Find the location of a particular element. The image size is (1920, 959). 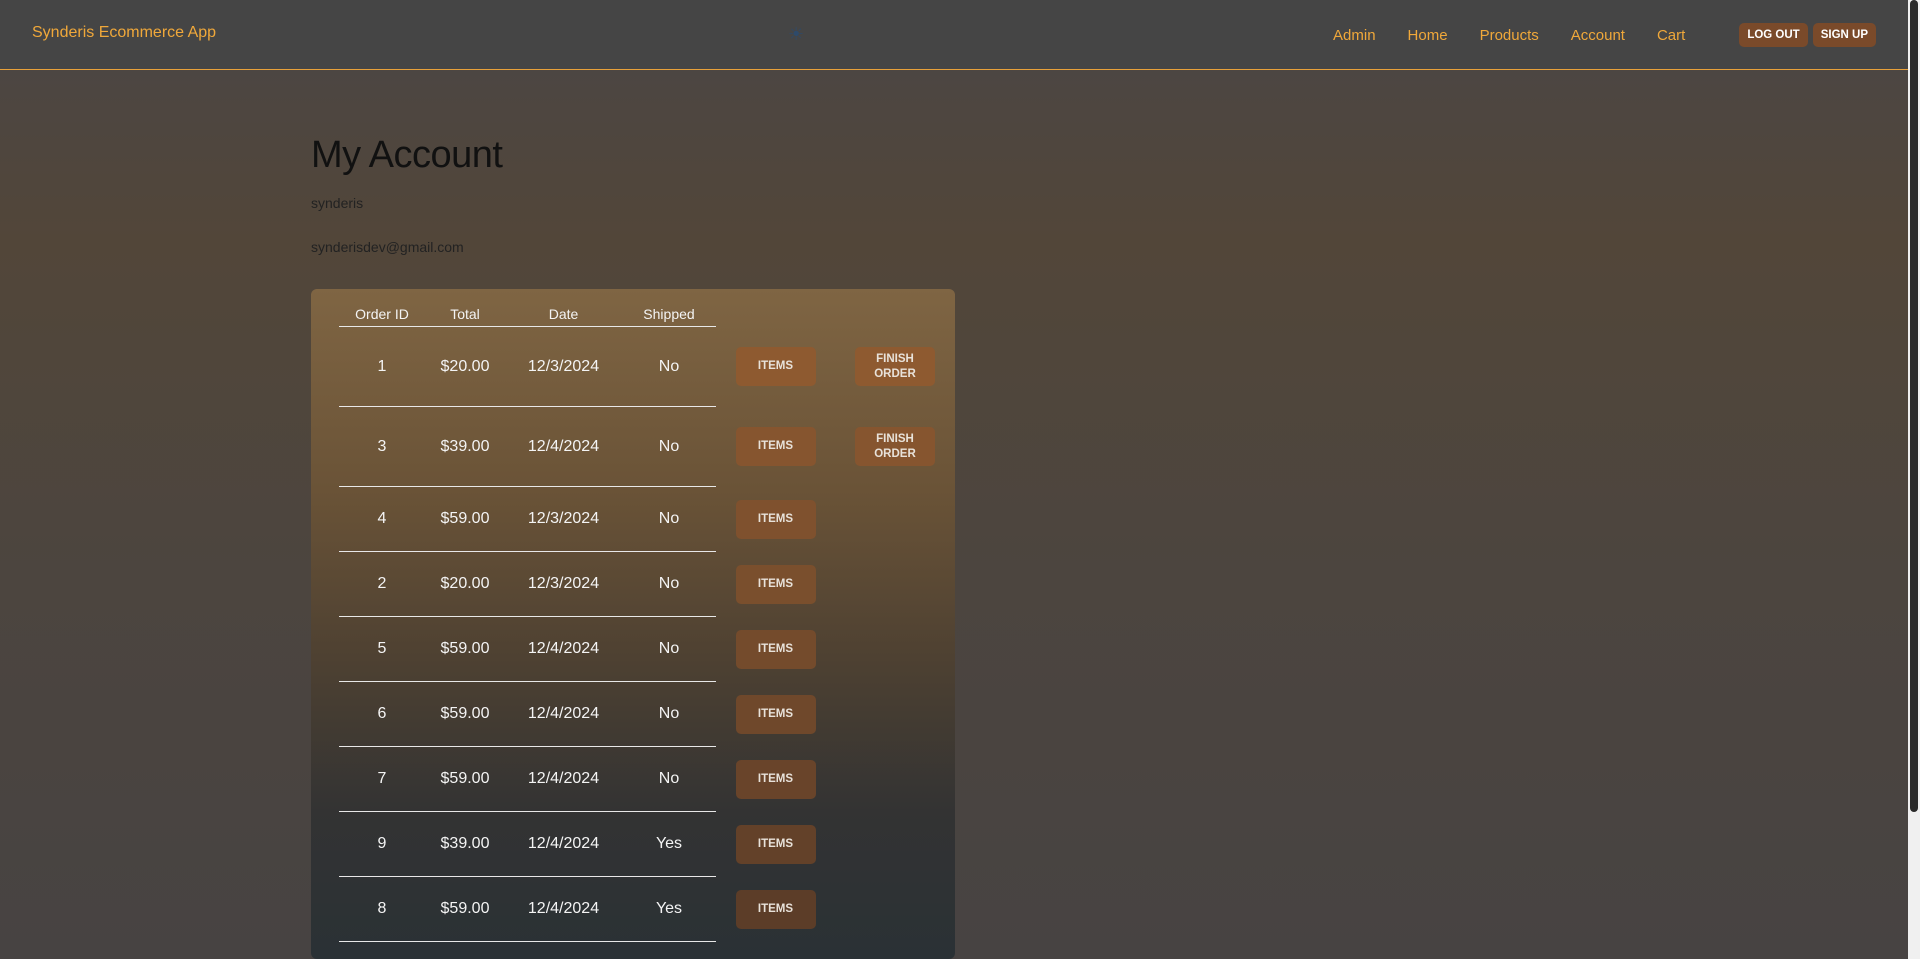

order-id-cell: 5 is located at coordinates (382, 649).